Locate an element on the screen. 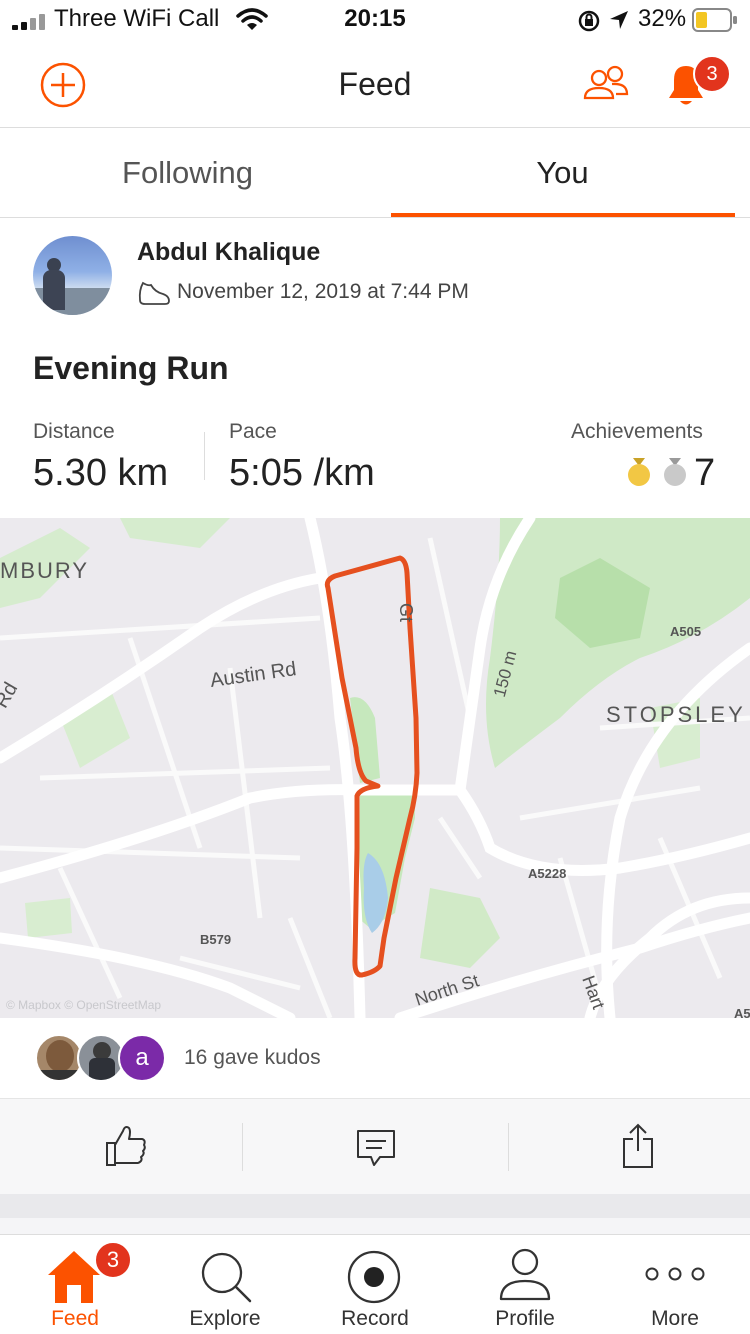 The image size is (750, 1334). orientation-lock-icon is located at coordinates (589, 21).